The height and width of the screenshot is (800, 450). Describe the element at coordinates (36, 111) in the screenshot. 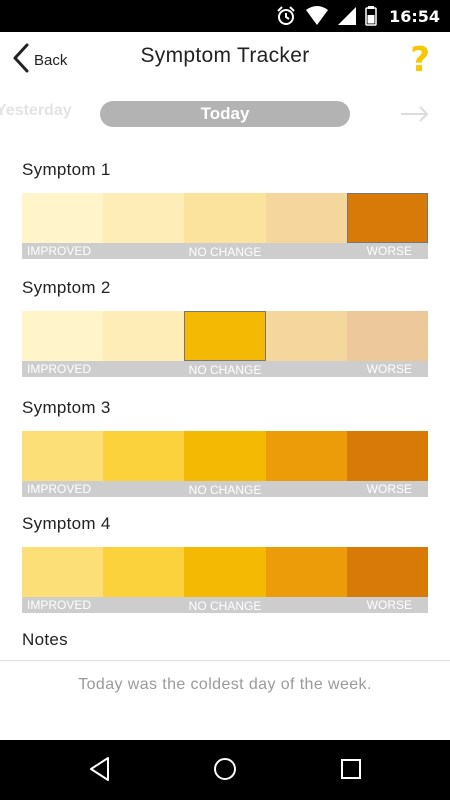

I see `day-previous: Yesterday` at that location.